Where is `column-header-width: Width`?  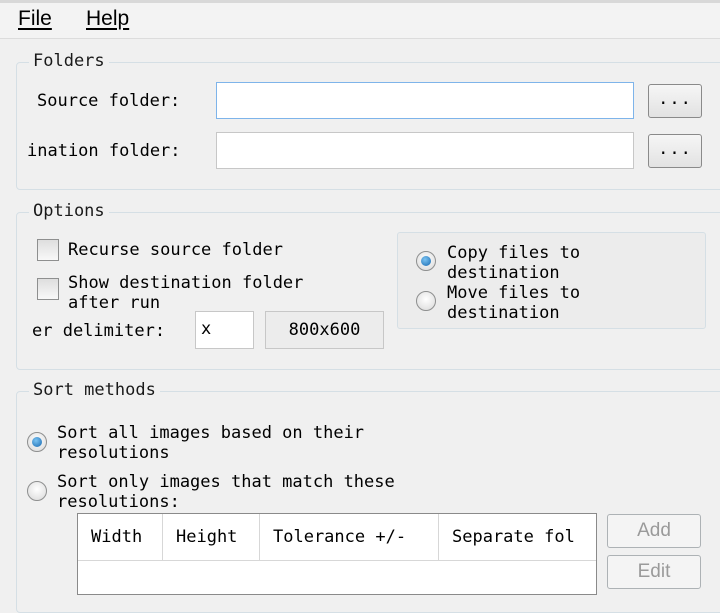 column-header-width: Width is located at coordinates (120, 537).